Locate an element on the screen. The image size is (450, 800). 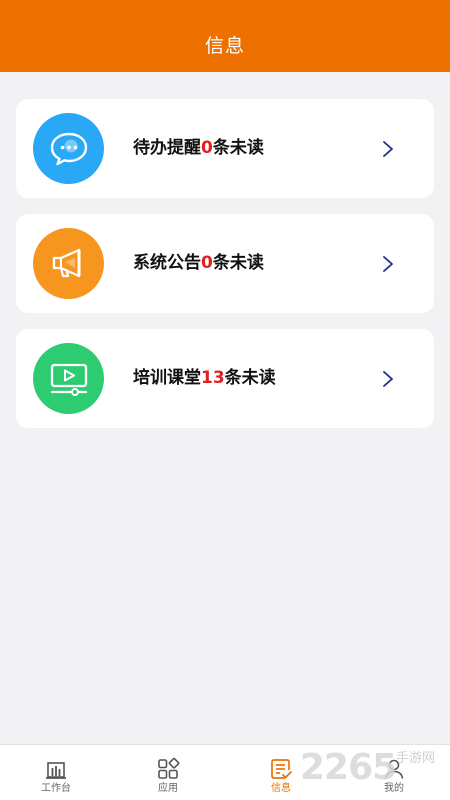
card-title: 待办提醒 is located at coordinates (167, 148).